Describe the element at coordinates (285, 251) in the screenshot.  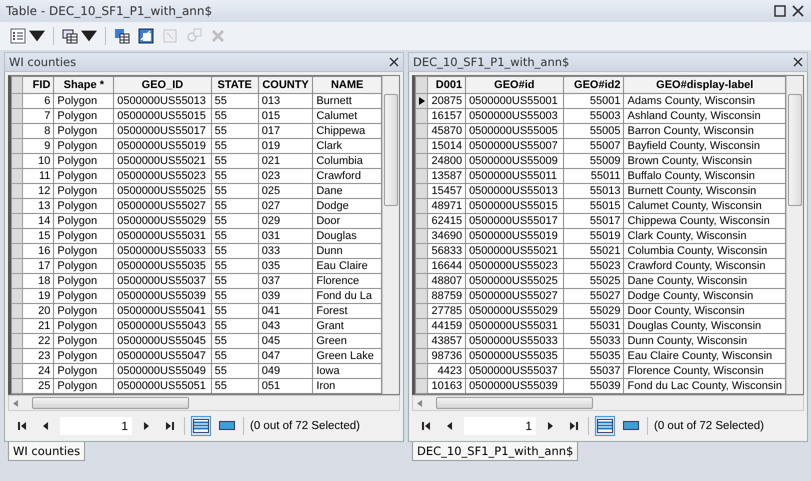
I see `table-cell: 033` at that location.